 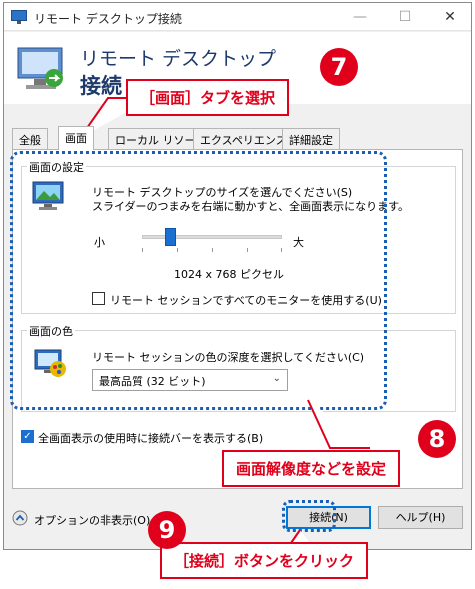 I want to click on connection-bar-checkbox: ✓, so click(x=27, y=436).